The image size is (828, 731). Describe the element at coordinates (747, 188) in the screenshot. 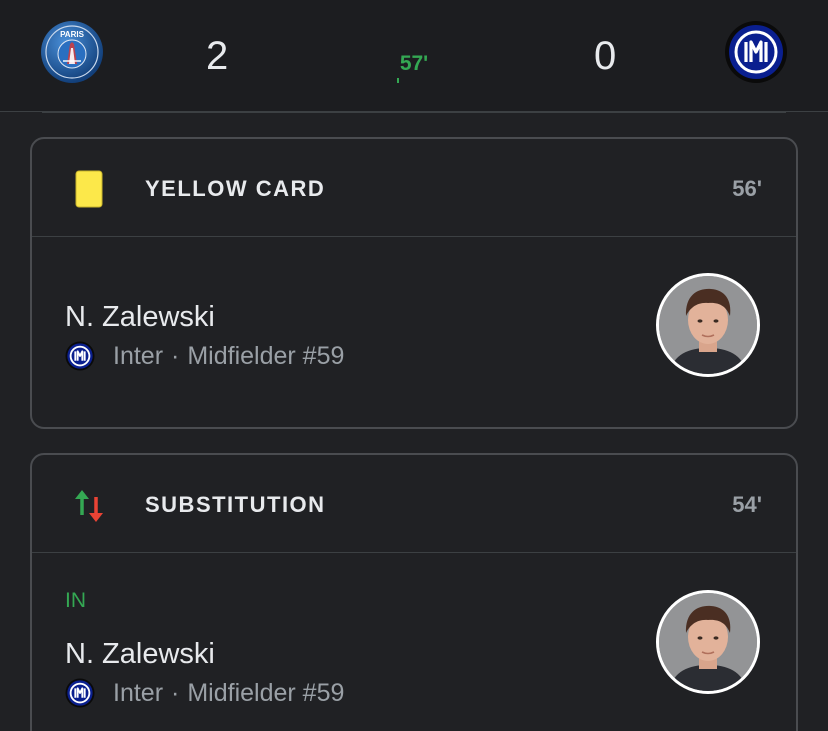

I see `event-minute: 56'` at that location.